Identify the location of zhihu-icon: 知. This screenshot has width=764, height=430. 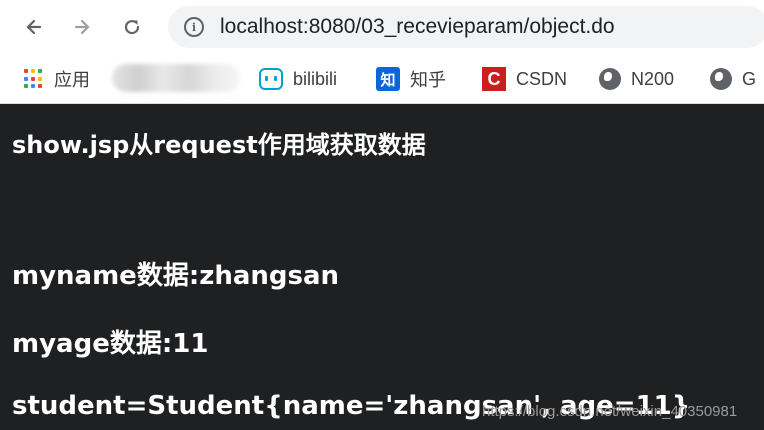
(388, 79).